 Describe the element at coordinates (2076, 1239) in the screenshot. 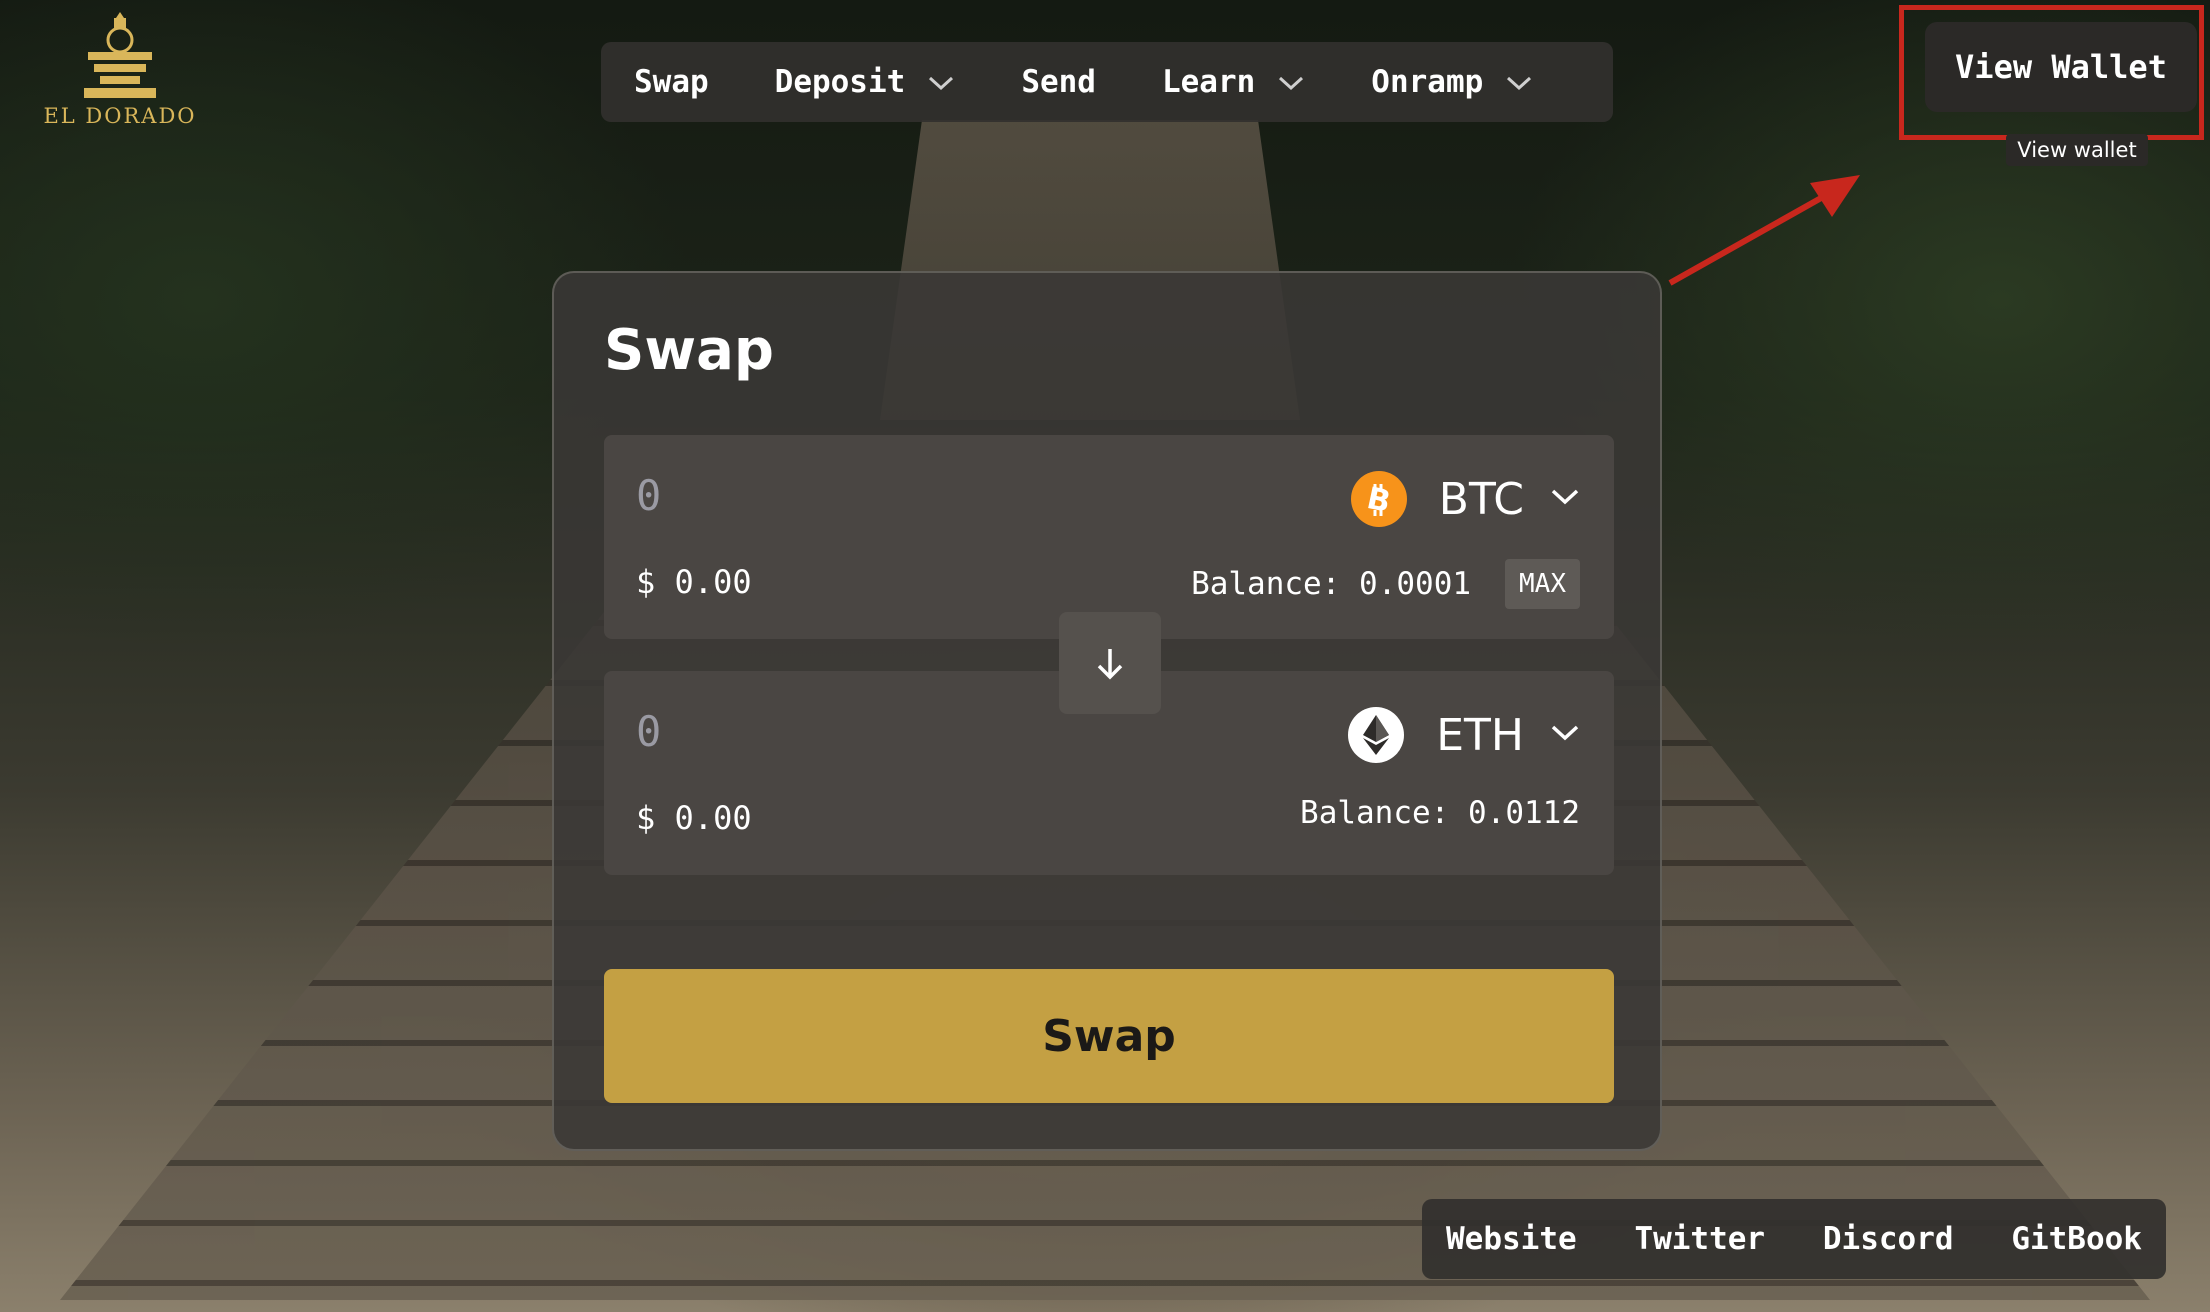

I see `footer-link-gitbook: GitBook` at that location.